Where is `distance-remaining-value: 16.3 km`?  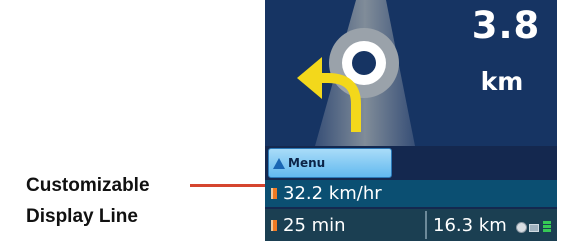 distance-remaining-value: 16.3 km is located at coordinates (470, 225).